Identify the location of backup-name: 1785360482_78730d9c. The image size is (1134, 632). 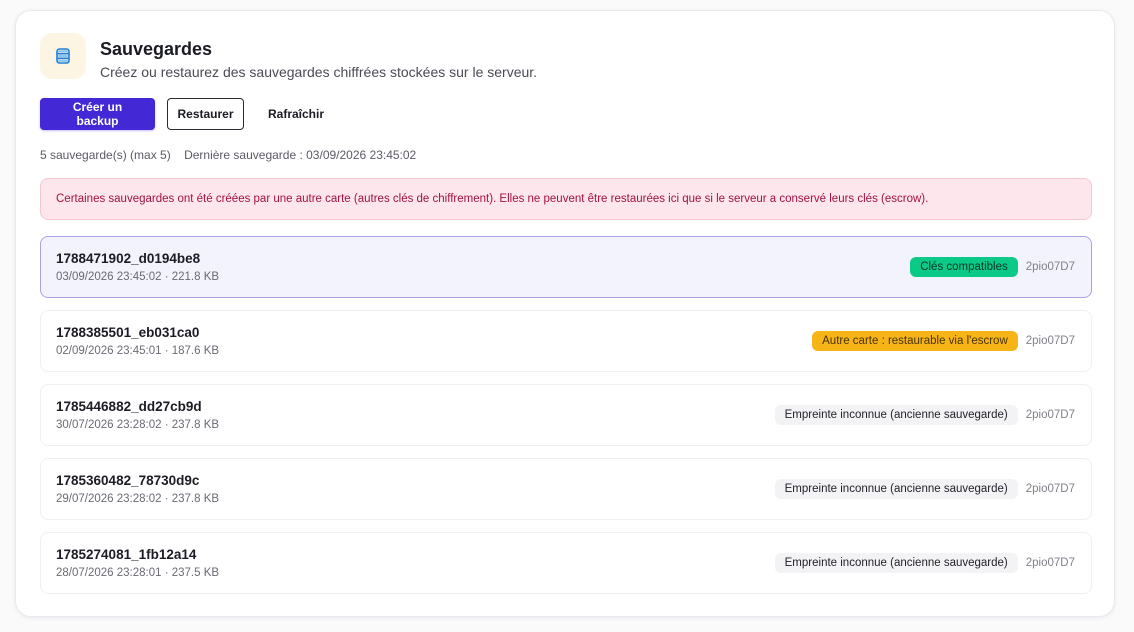
(128, 480).